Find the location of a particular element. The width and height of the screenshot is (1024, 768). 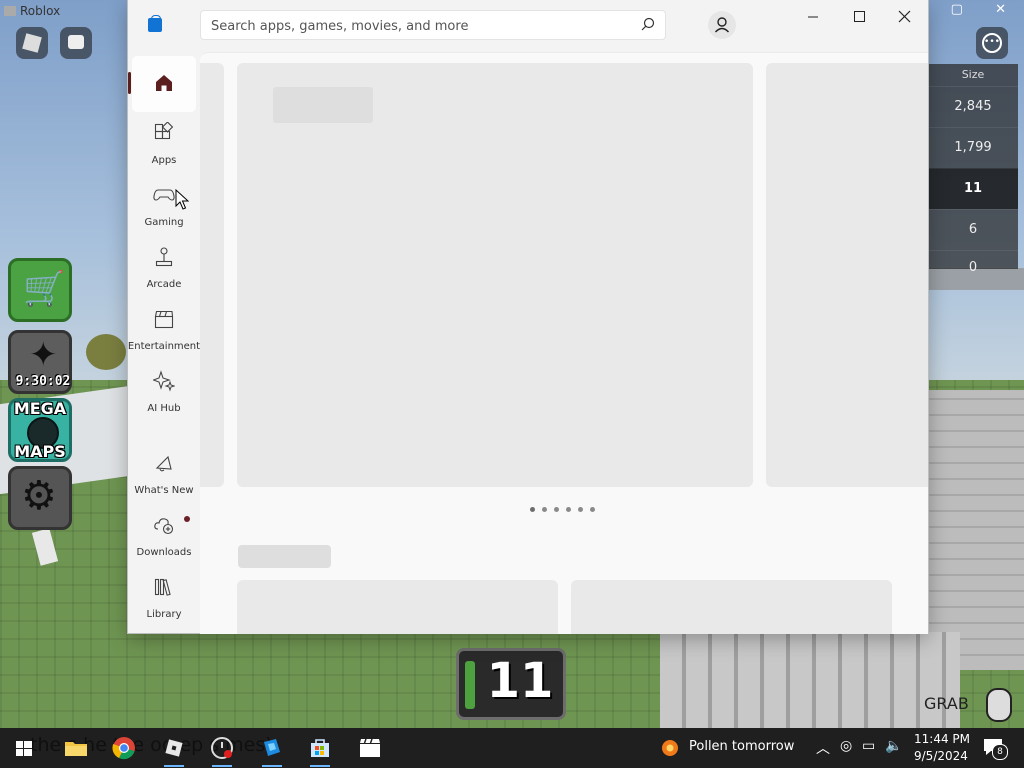

store-bag-icon is located at coordinates (320, 748).